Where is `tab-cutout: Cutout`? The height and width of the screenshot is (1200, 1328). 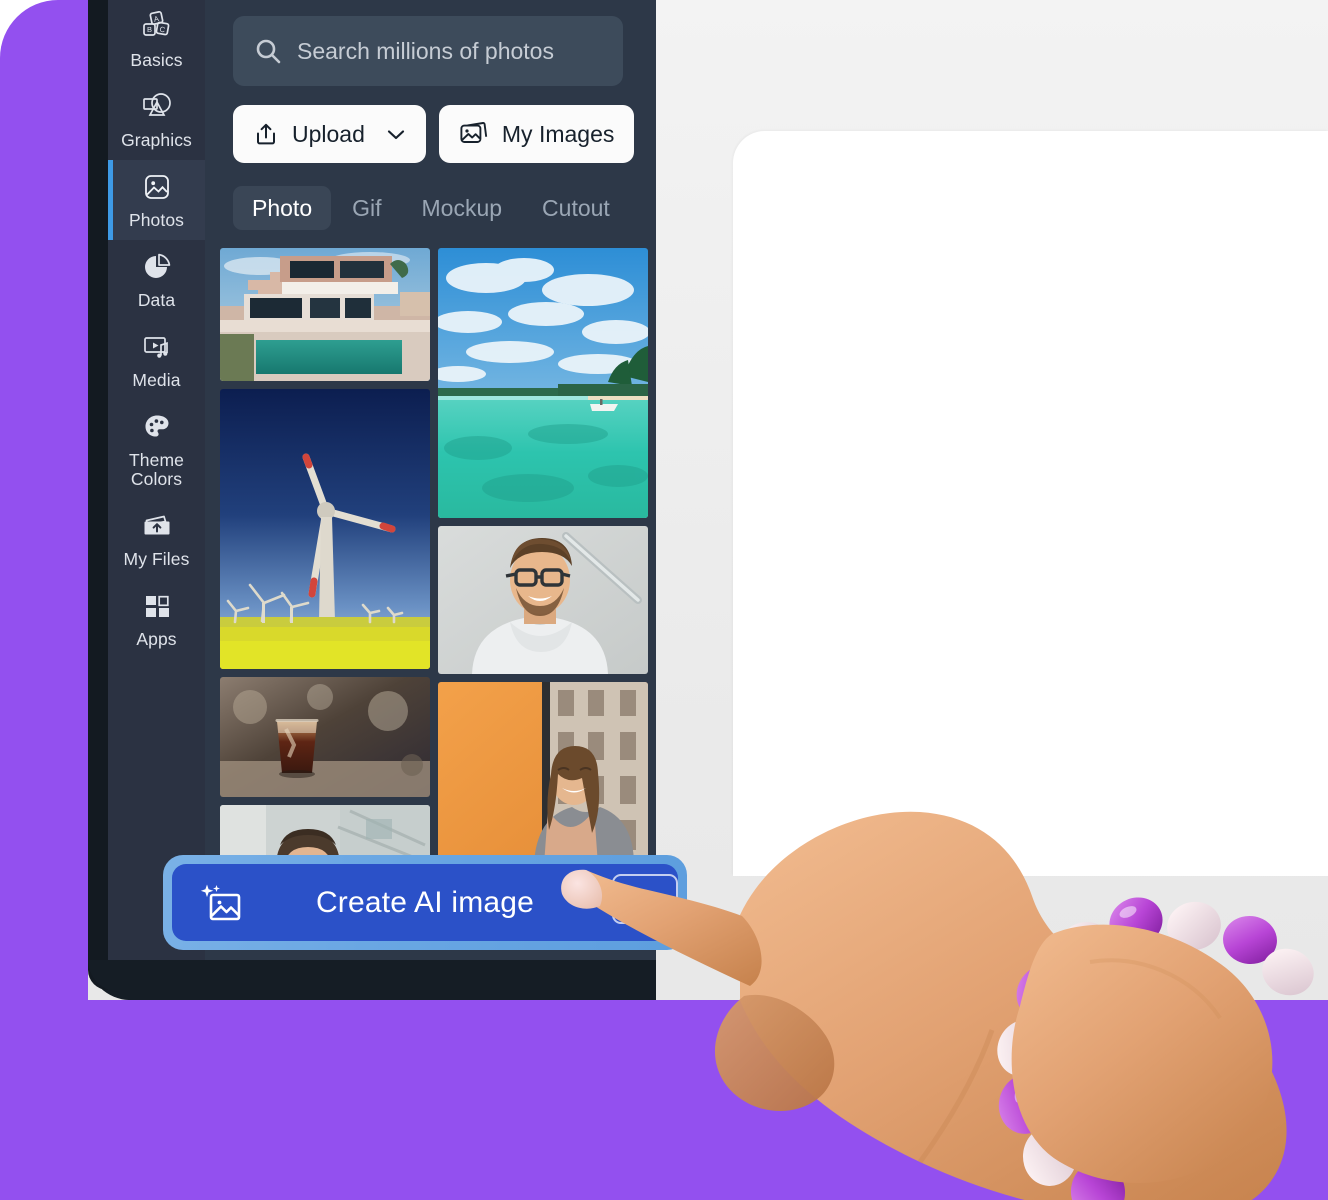
tab-cutout: Cutout is located at coordinates (576, 208).